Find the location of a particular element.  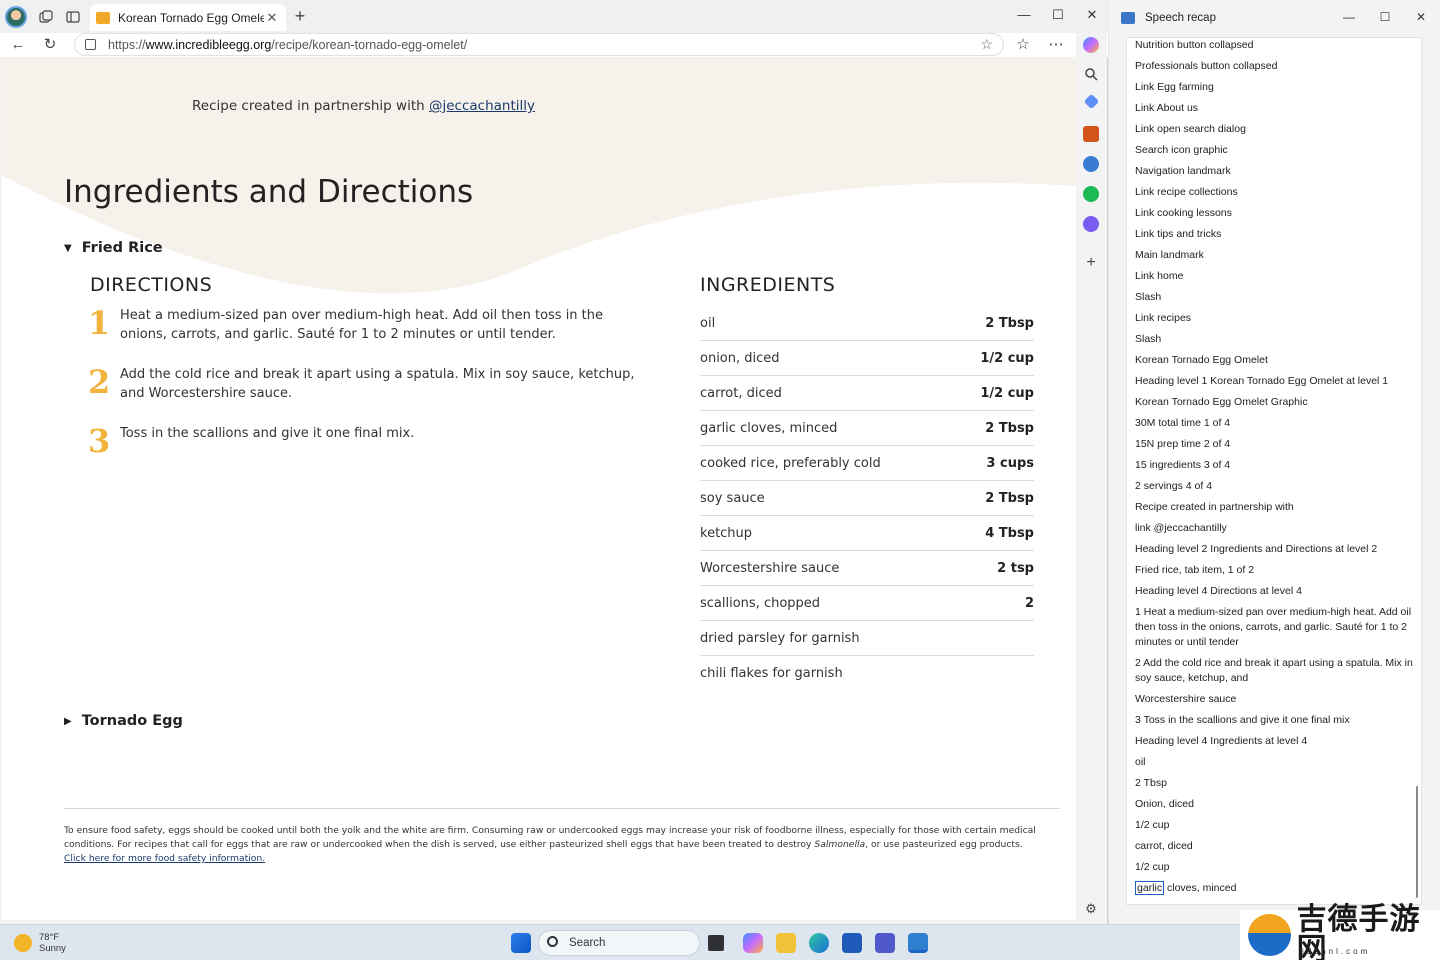

copilot-icon is located at coordinates (1091, 45).